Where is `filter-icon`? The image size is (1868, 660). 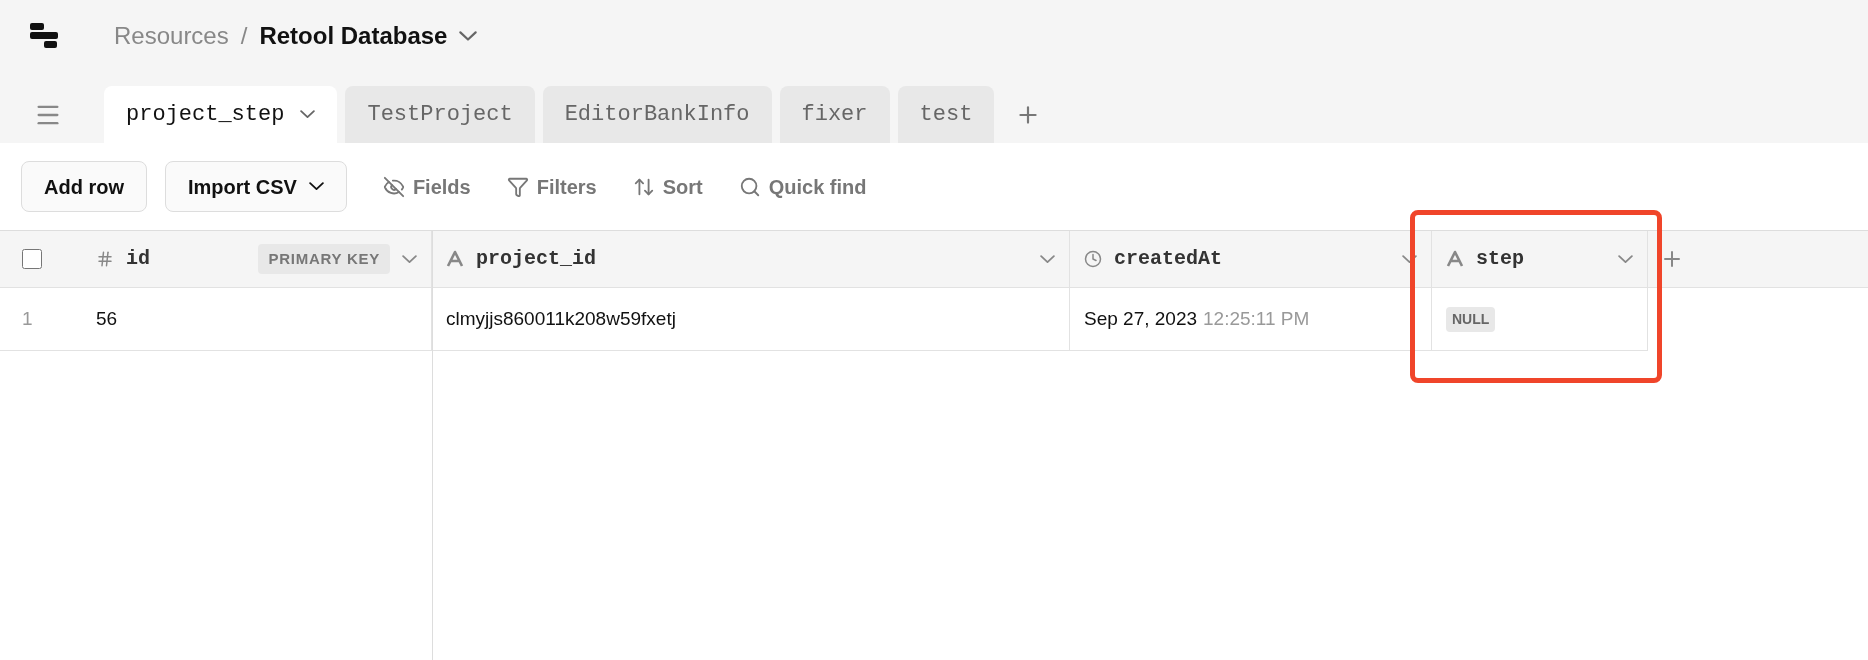 filter-icon is located at coordinates (517, 186).